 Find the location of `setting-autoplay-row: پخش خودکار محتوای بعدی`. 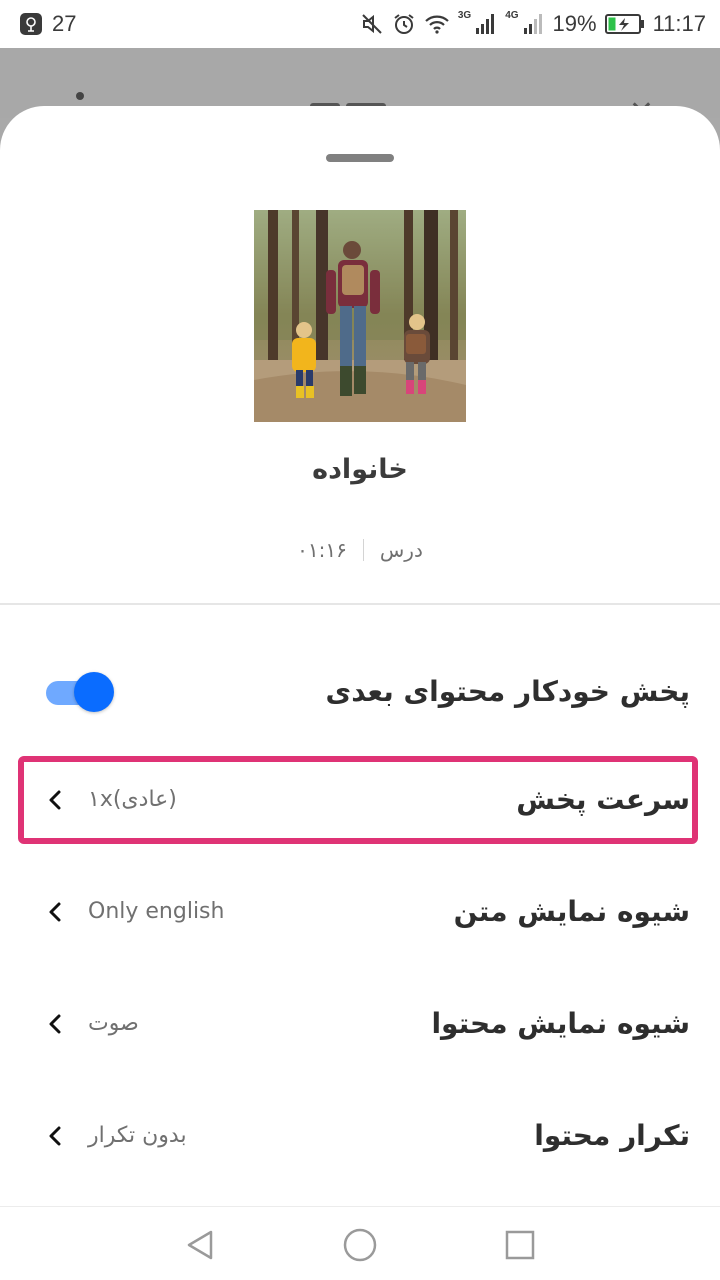

setting-autoplay-row: پخش خودکار محتوای بعدی is located at coordinates (360, 692).